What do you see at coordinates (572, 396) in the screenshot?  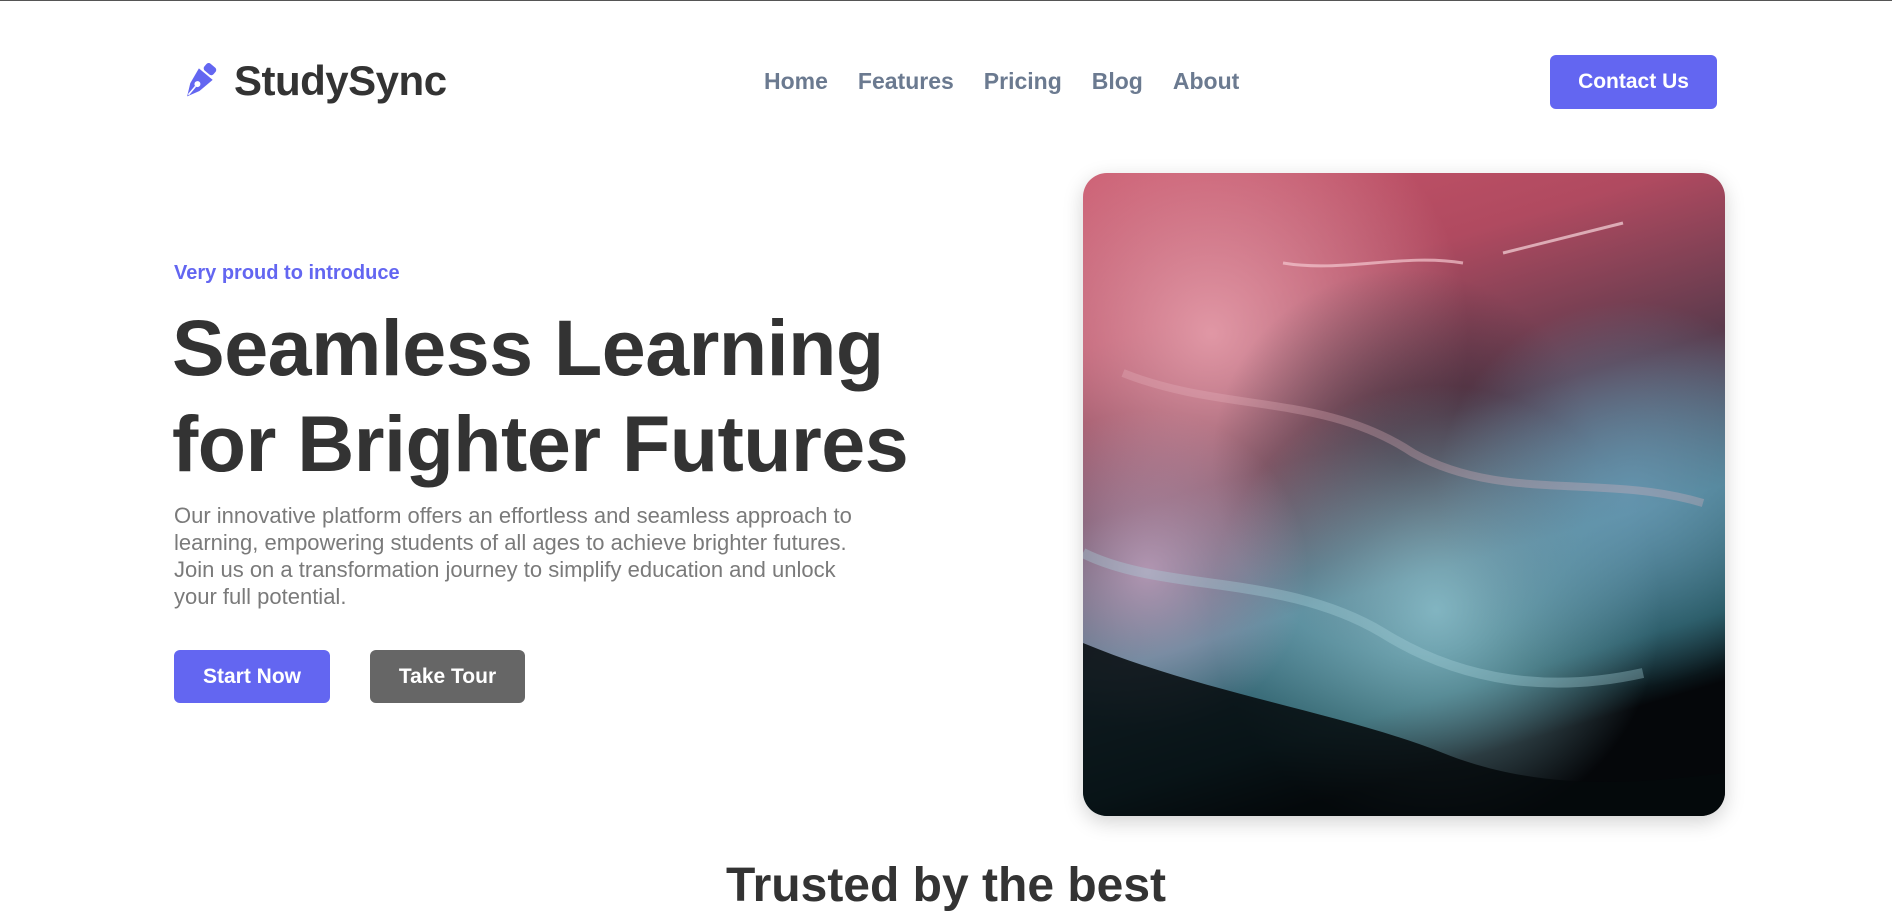 I see `hero-headline: Seamless Learning for Brighter Futures` at bounding box center [572, 396].